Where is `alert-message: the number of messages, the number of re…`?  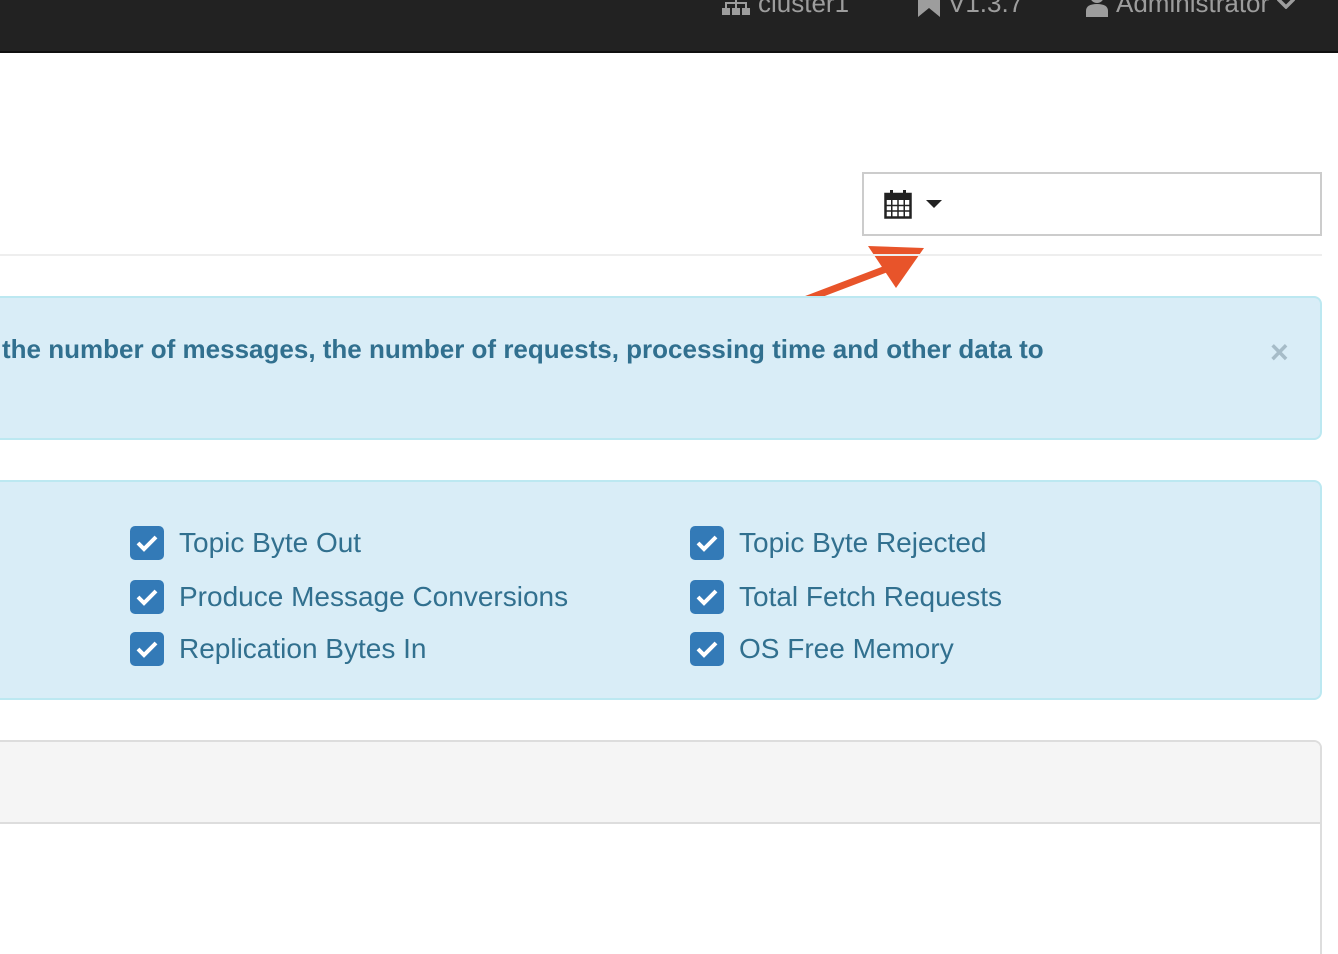 alert-message: the number of messages, the number of re… is located at coordinates (523, 349).